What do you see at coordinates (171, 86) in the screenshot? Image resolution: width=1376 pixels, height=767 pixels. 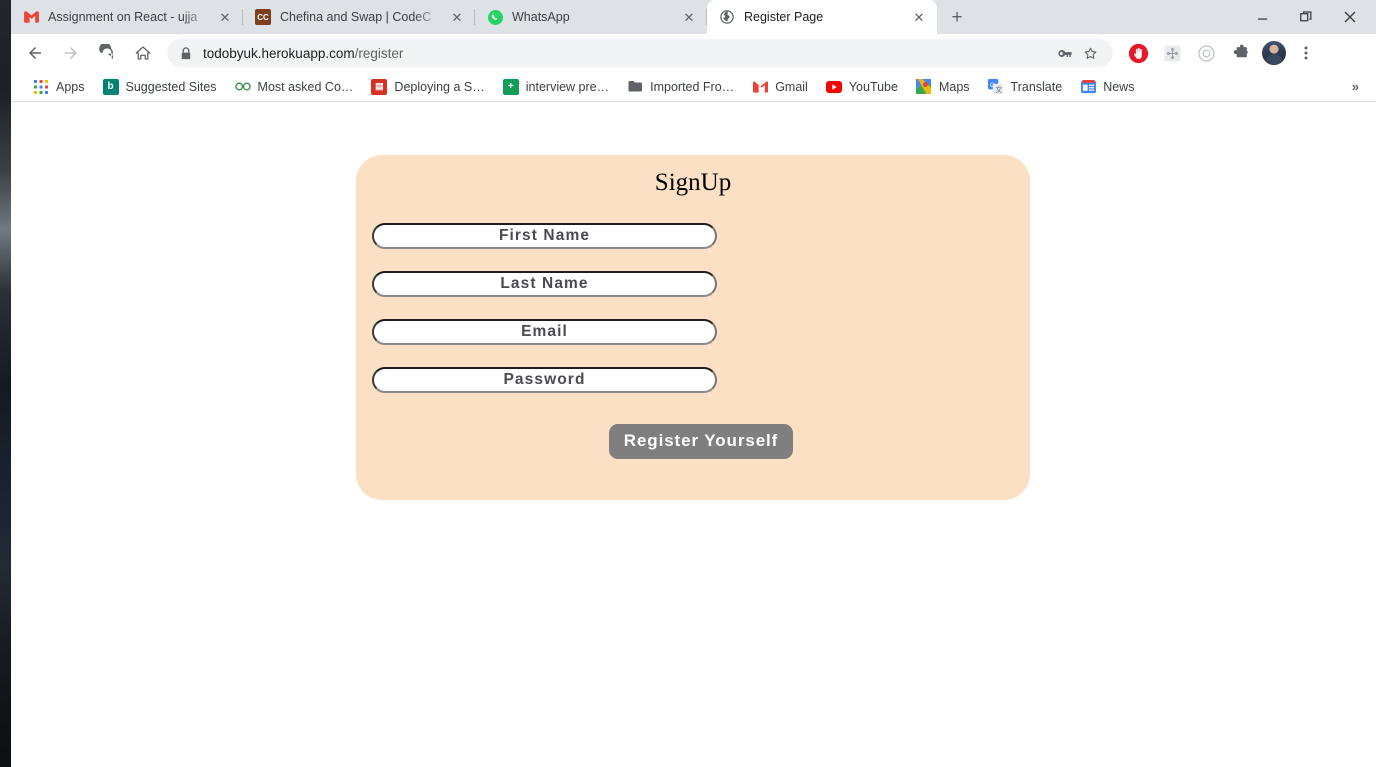 I see `bookmark-label: Suggested Sites` at bounding box center [171, 86].